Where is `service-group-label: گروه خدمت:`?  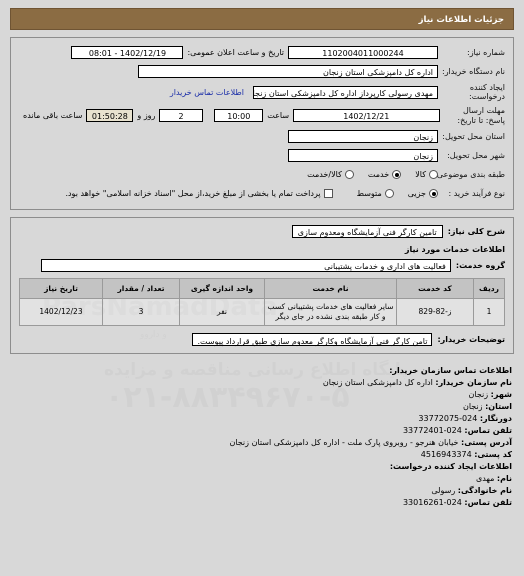 service-group-label: گروه خدمت: is located at coordinates (480, 266).